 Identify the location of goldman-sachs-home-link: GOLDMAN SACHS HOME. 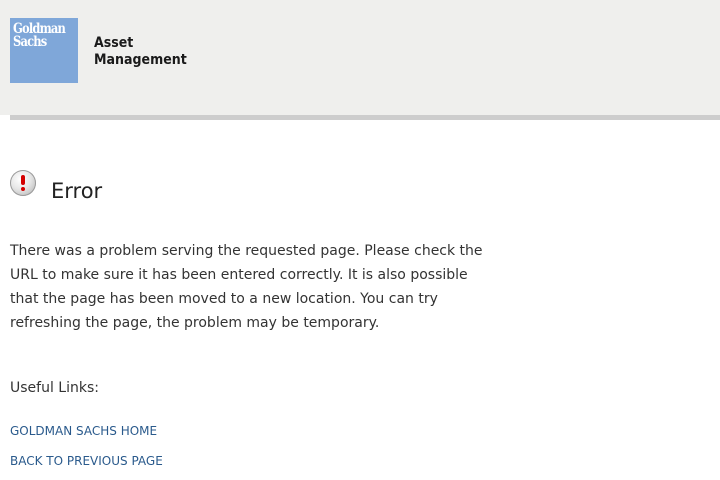
(83, 431).